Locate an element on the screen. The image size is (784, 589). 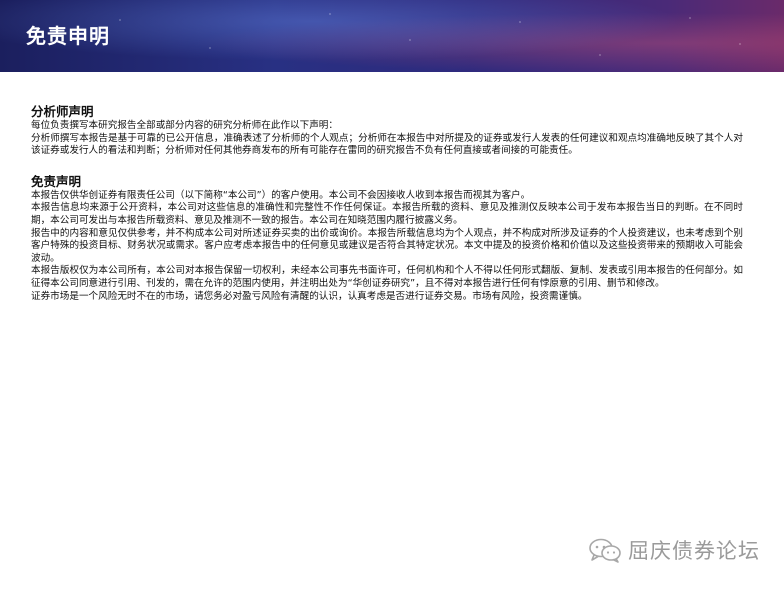
analyst-statement-paragraph: 每位负责撰写本研究报告全部或部分内容的研究分析师在此作以下声明： is located at coordinates (184, 125).